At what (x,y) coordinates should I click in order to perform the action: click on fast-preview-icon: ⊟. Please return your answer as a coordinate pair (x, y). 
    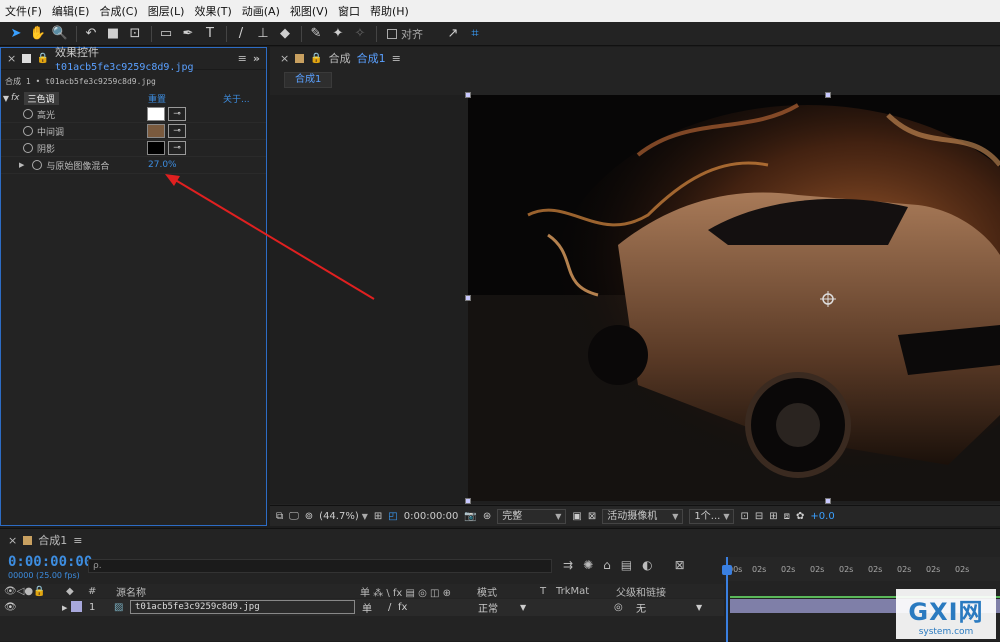
    Looking at the image, I should click on (759, 516).